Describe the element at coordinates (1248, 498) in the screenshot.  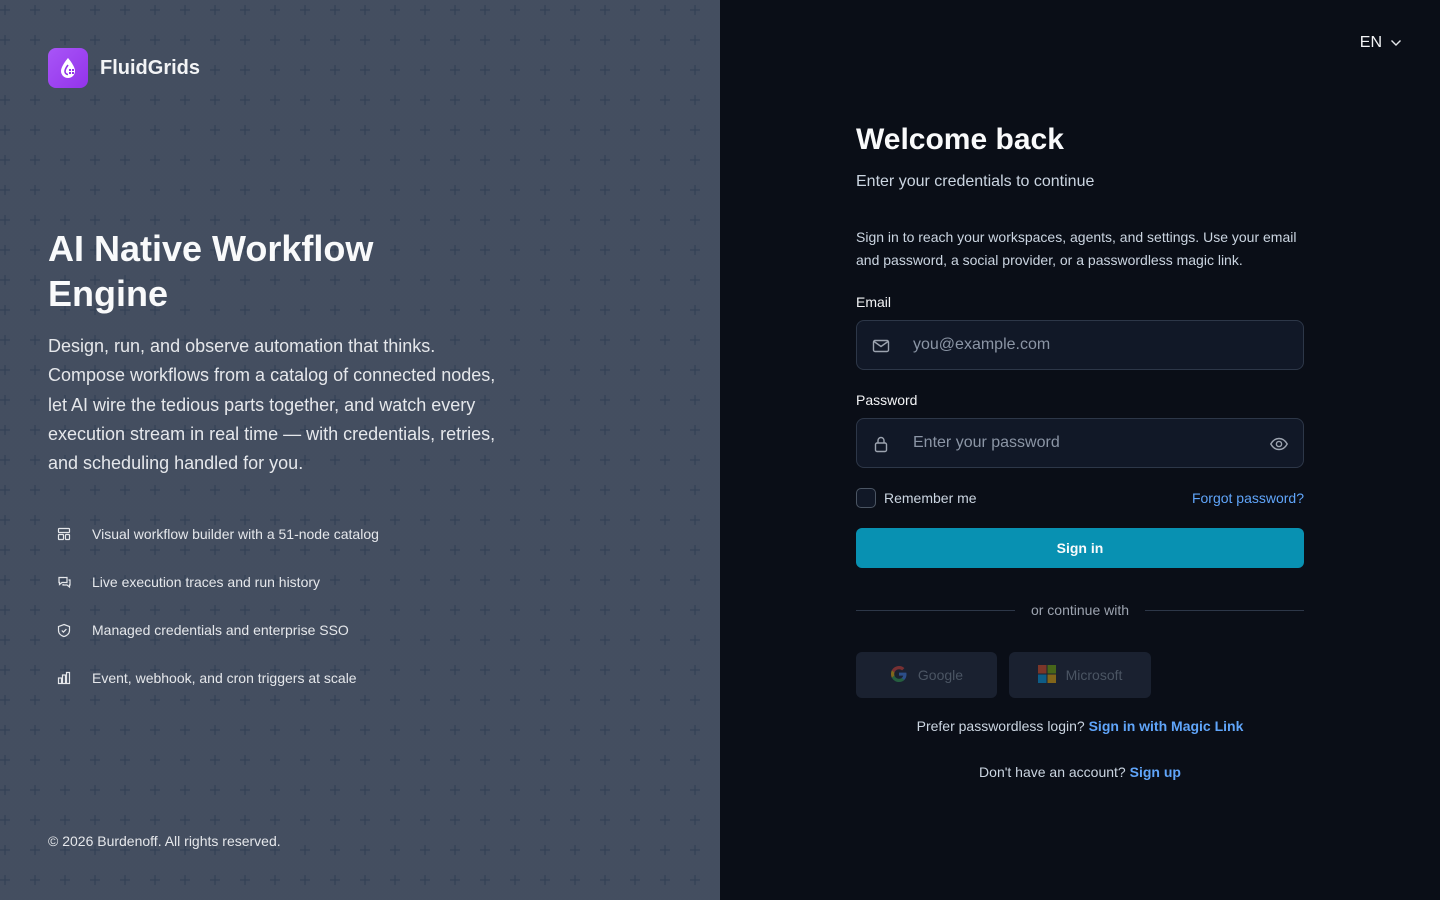
I see `forgot-password-link: Forgot password?` at that location.